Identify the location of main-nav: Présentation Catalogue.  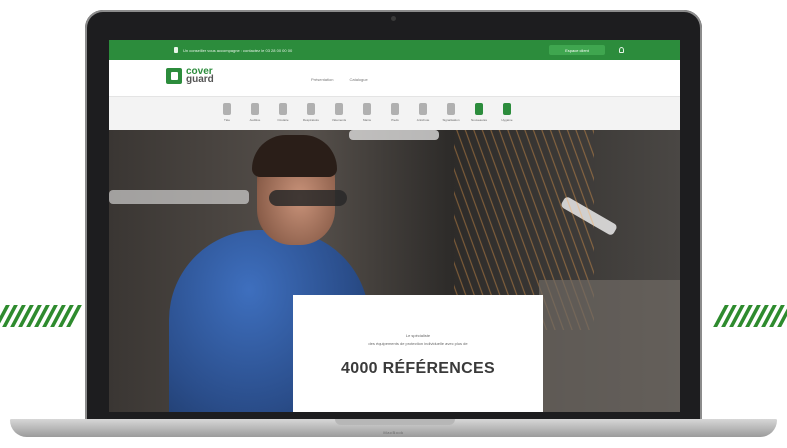
(339, 79).